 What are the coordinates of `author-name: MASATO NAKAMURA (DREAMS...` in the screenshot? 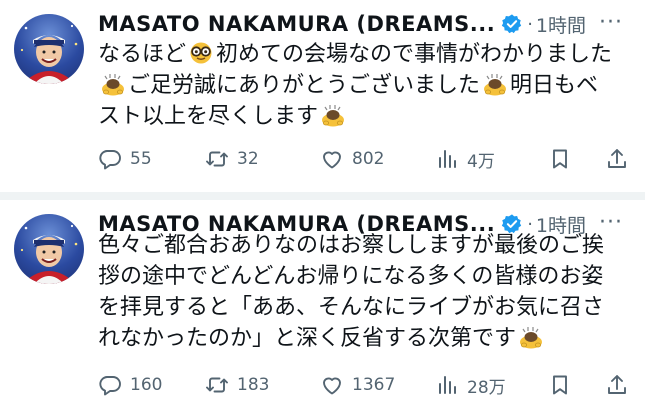 It's located at (296, 24).